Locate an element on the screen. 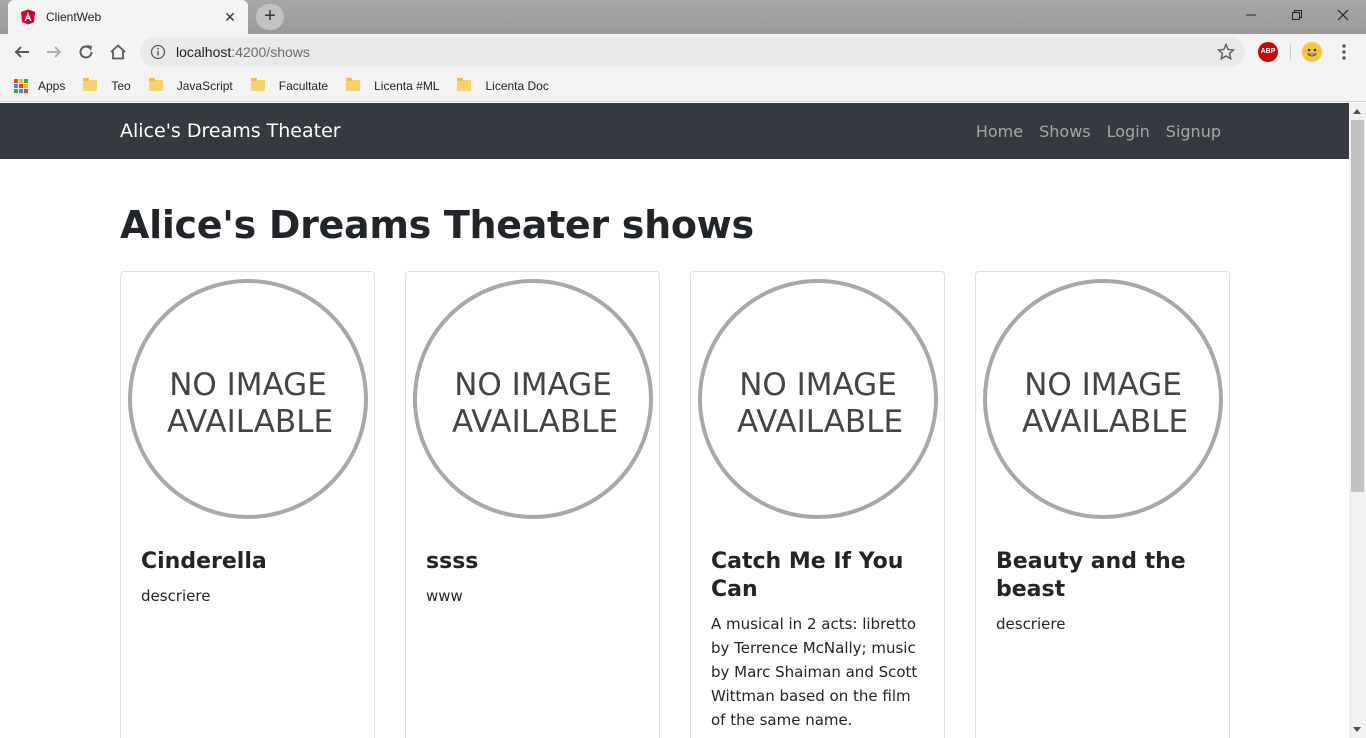 The width and height of the screenshot is (1366, 738). apps-icon is located at coordinates (21, 85).